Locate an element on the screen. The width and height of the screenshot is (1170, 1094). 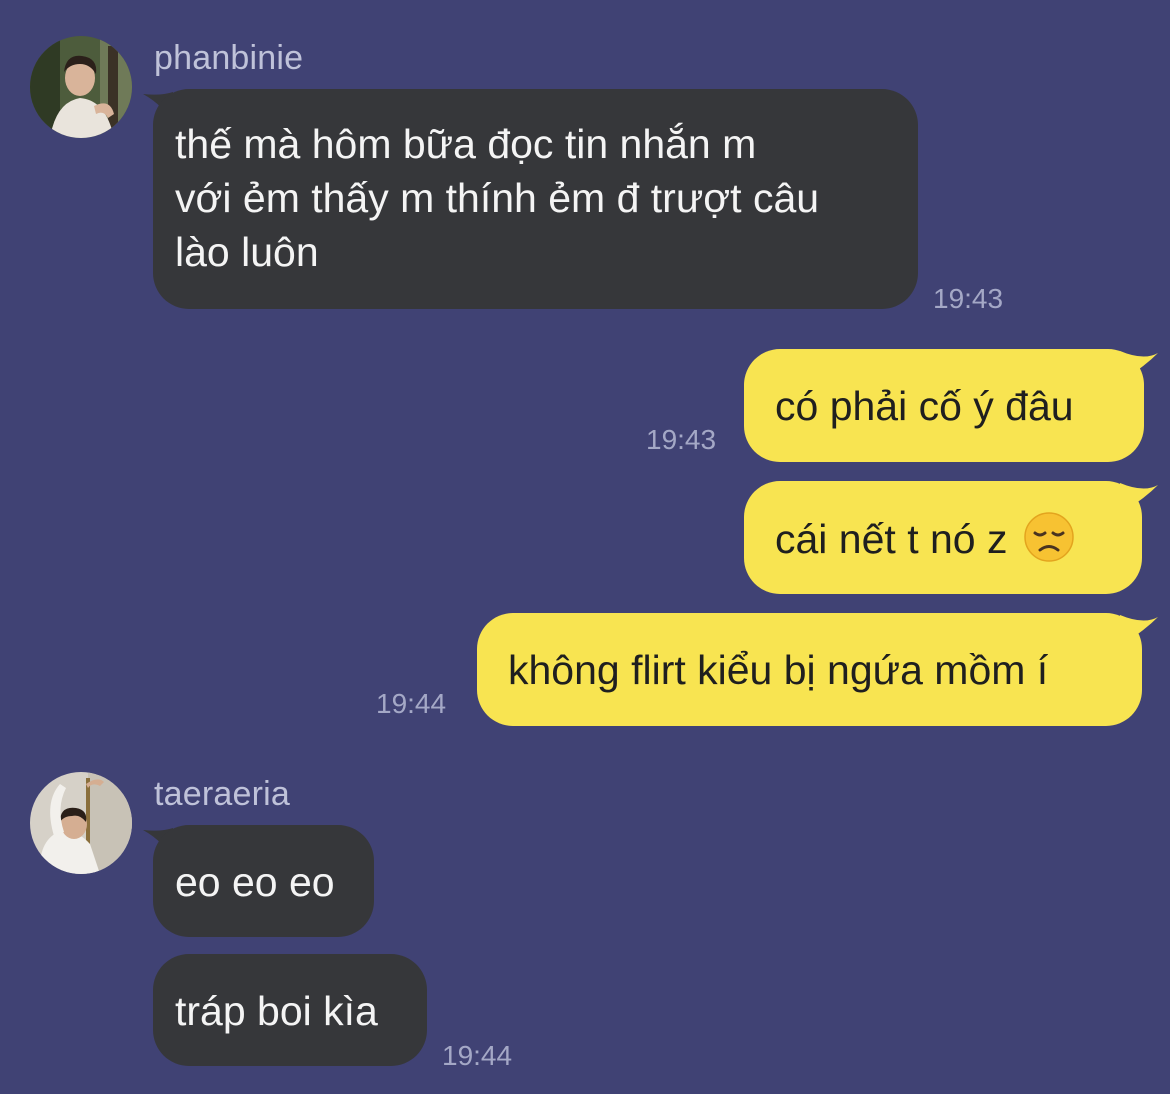
message-bubble-outgoing: cái nết t nó z is located at coordinates (943, 537).